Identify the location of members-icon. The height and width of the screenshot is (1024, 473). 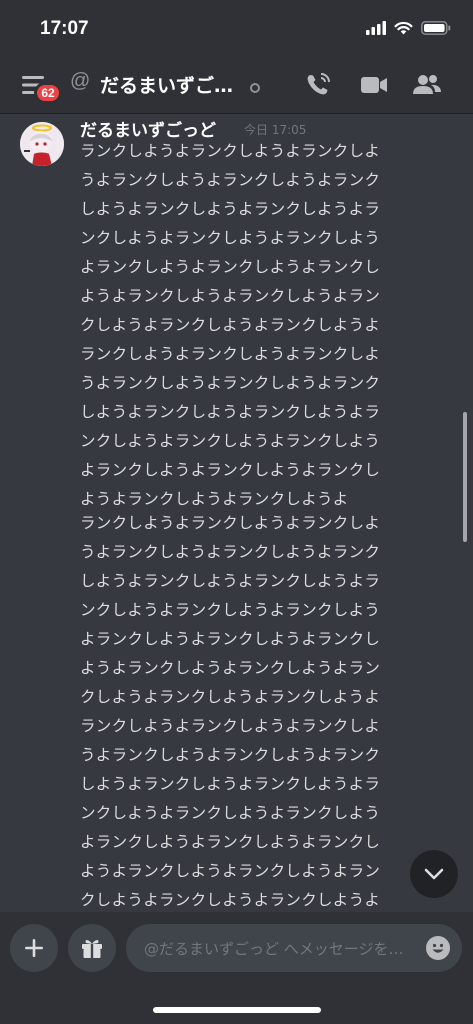
(427, 84).